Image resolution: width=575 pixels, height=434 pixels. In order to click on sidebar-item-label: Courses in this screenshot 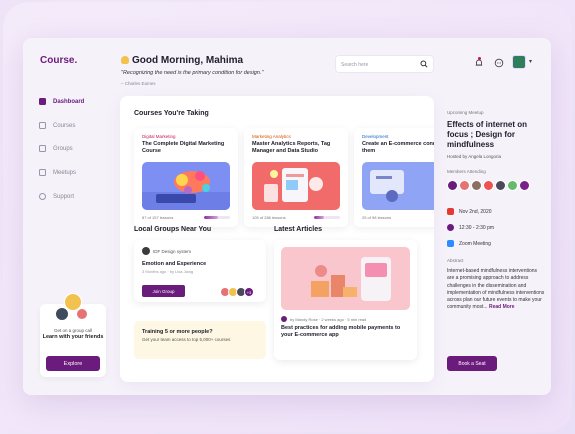, I will do `click(64, 125)`.